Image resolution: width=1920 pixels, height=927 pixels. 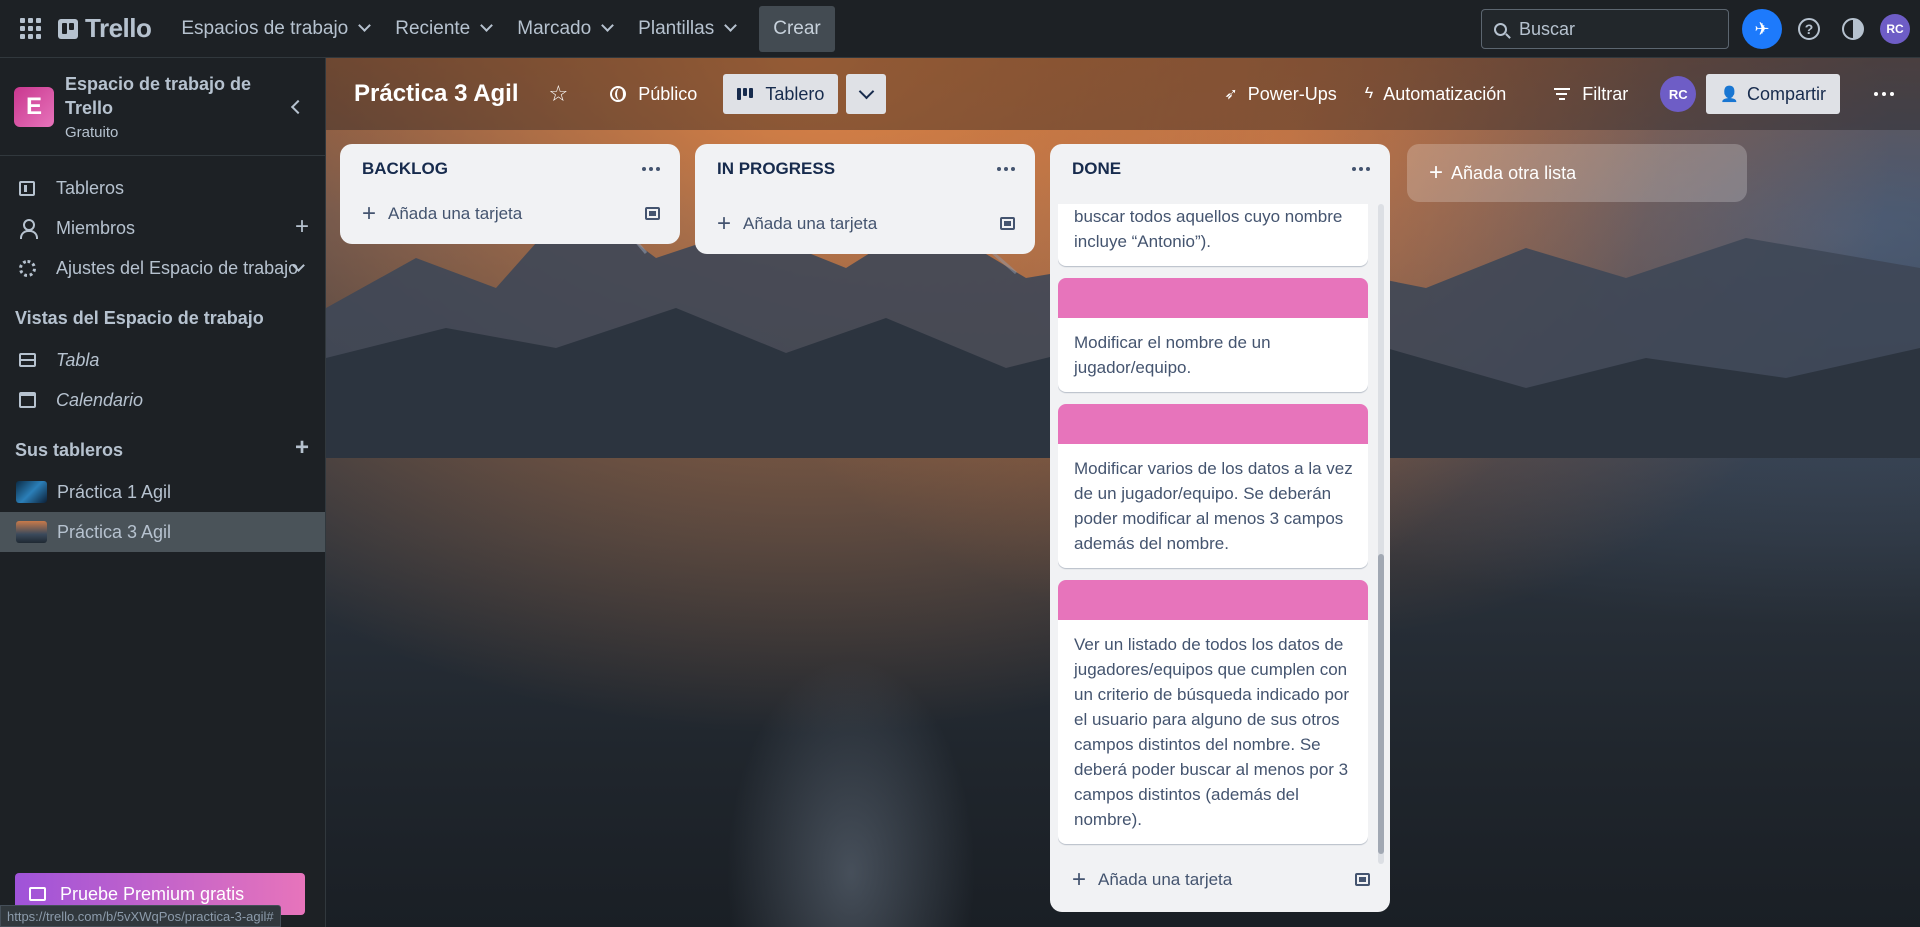 I want to click on add-board-icon: +, so click(x=302, y=448).